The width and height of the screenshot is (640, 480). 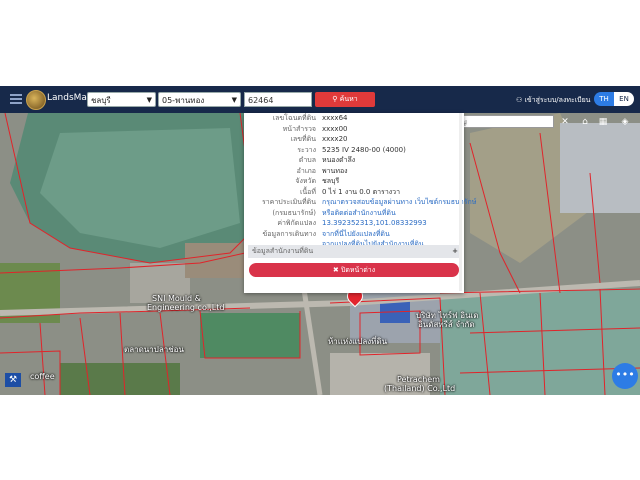 I want to click on info-row: ตำบล หนองตำลึง, so click(x=354, y=160).